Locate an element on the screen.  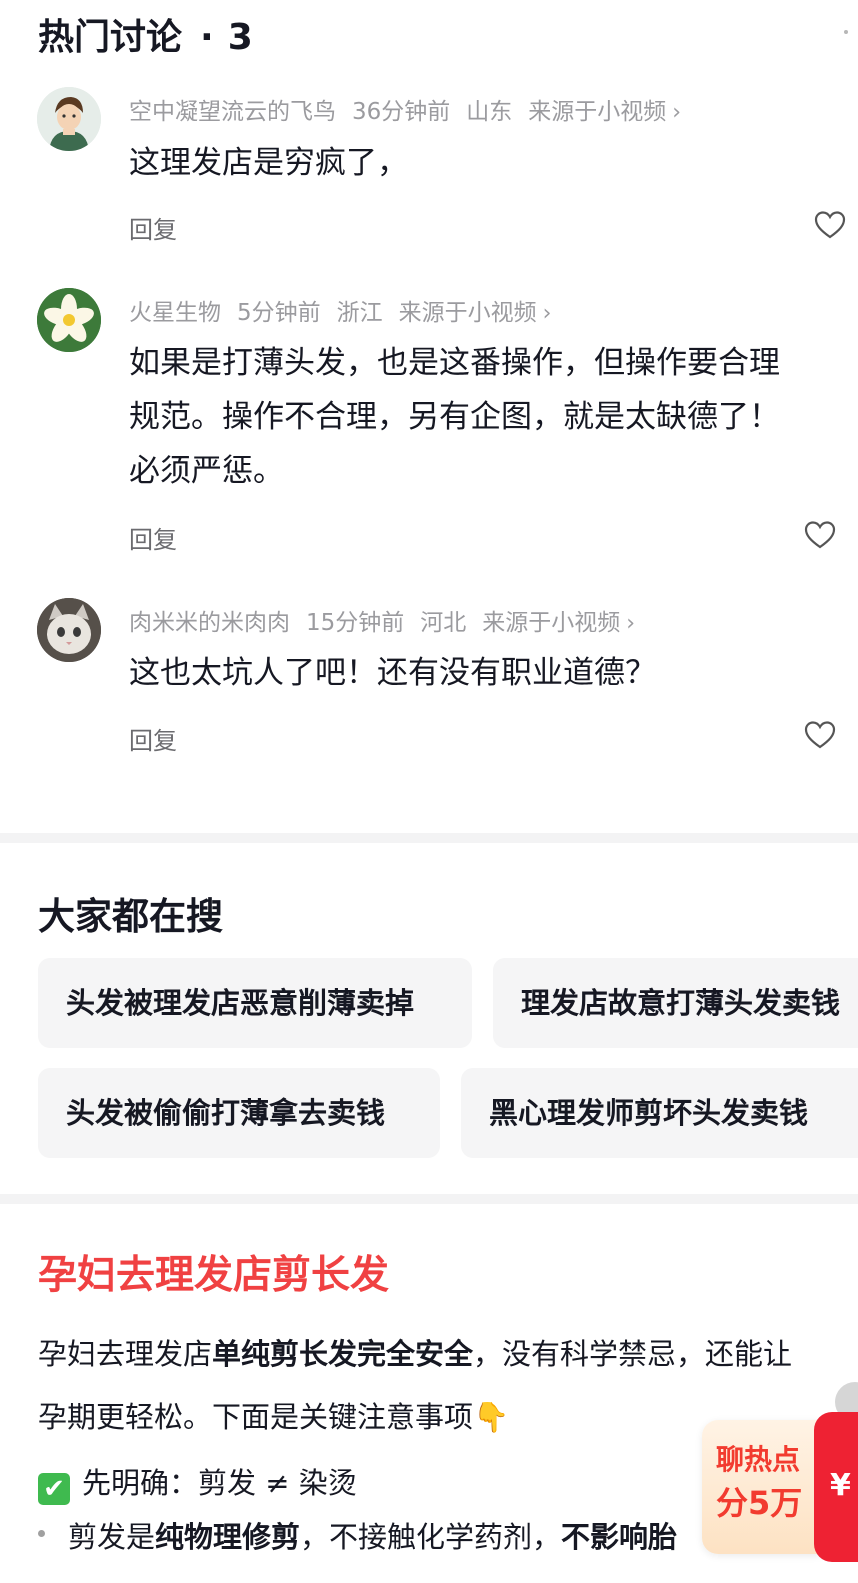
cartoon-boy-icon is located at coordinates (69, 119).